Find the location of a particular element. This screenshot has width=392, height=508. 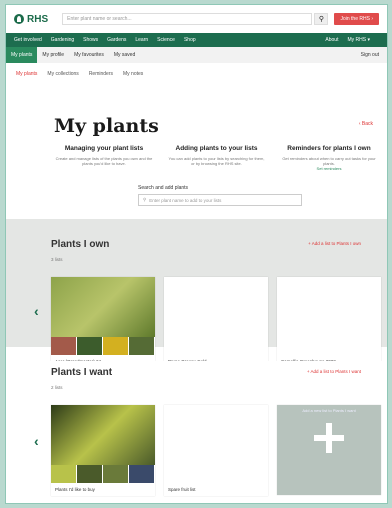

intro-title: Reminders for plants I own is located at coordinates (329, 148).